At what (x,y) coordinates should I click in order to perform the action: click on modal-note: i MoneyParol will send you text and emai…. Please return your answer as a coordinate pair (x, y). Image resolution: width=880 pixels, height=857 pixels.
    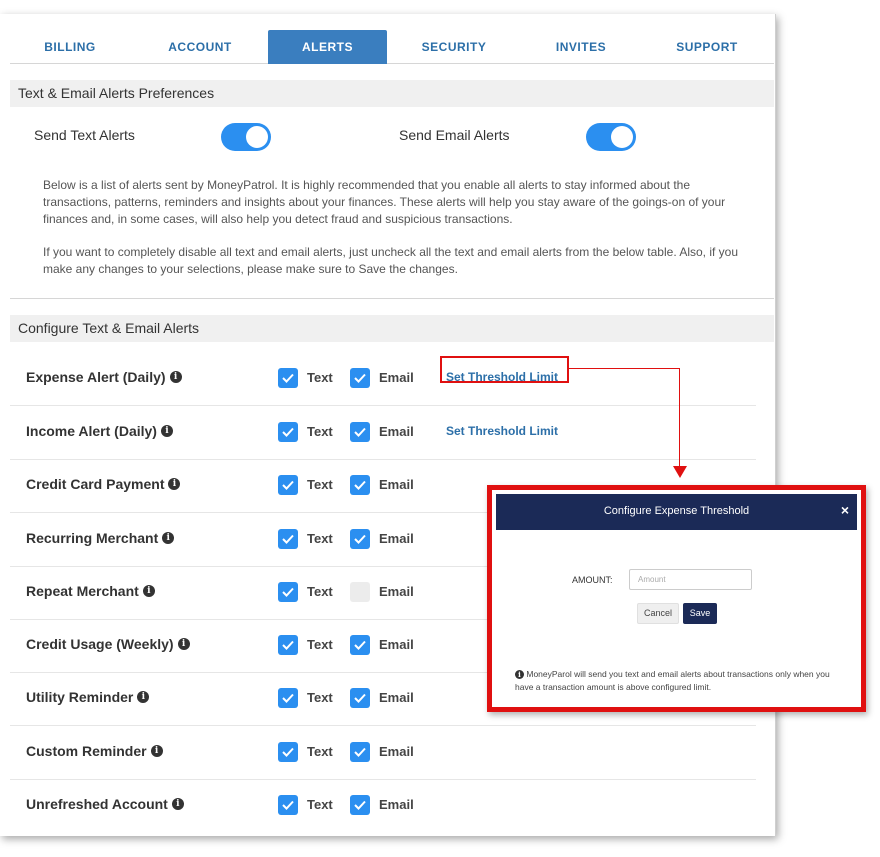
    Looking at the image, I should click on (680, 681).